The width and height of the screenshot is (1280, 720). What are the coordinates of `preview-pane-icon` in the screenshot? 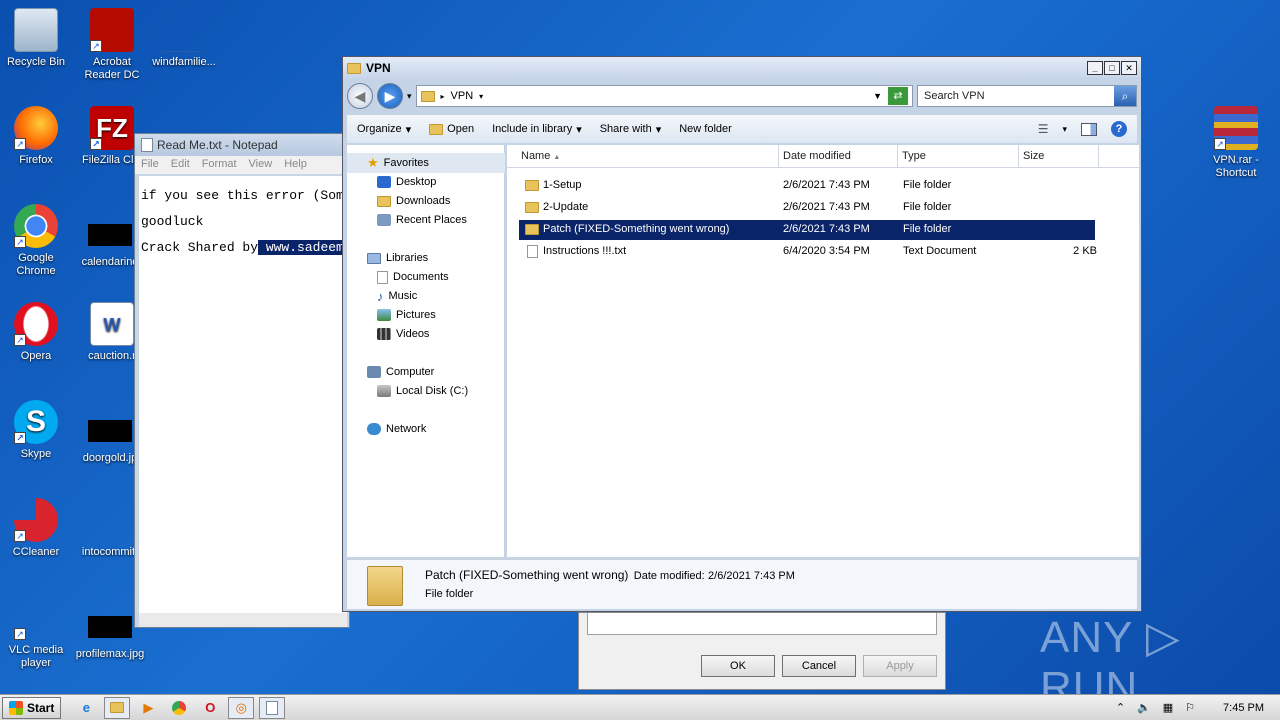 It's located at (1089, 129).